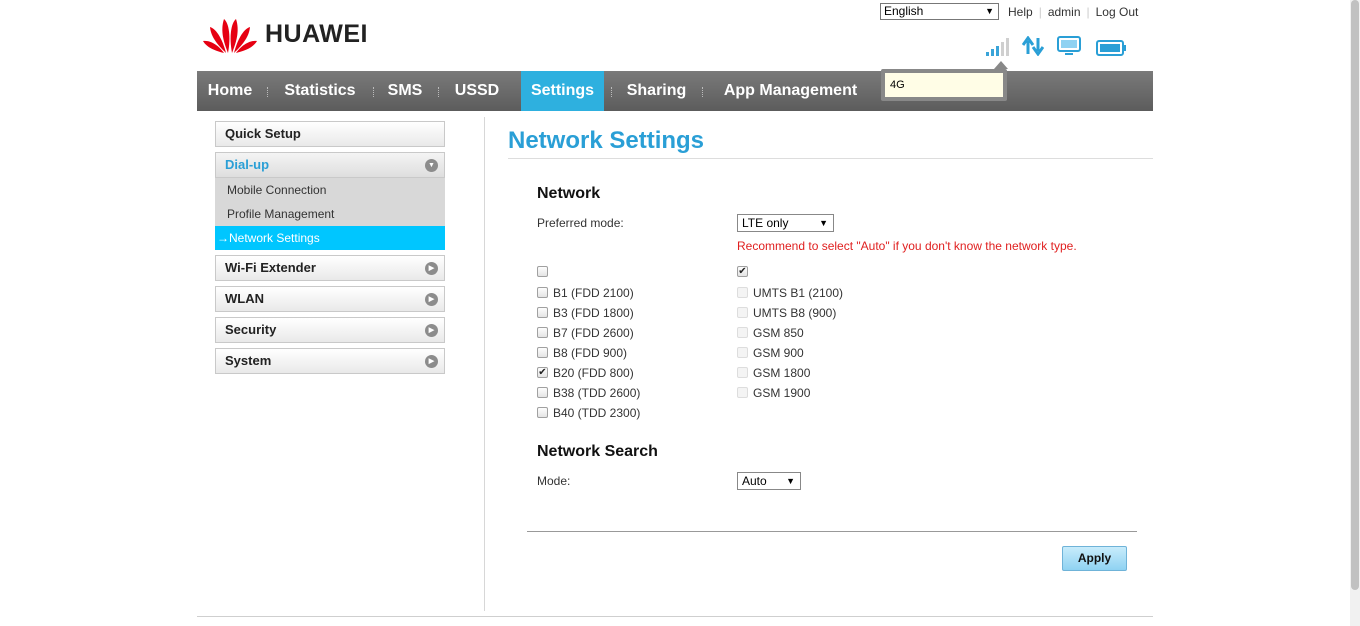  I want to click on language-select: English ▼, so click(939, 11).